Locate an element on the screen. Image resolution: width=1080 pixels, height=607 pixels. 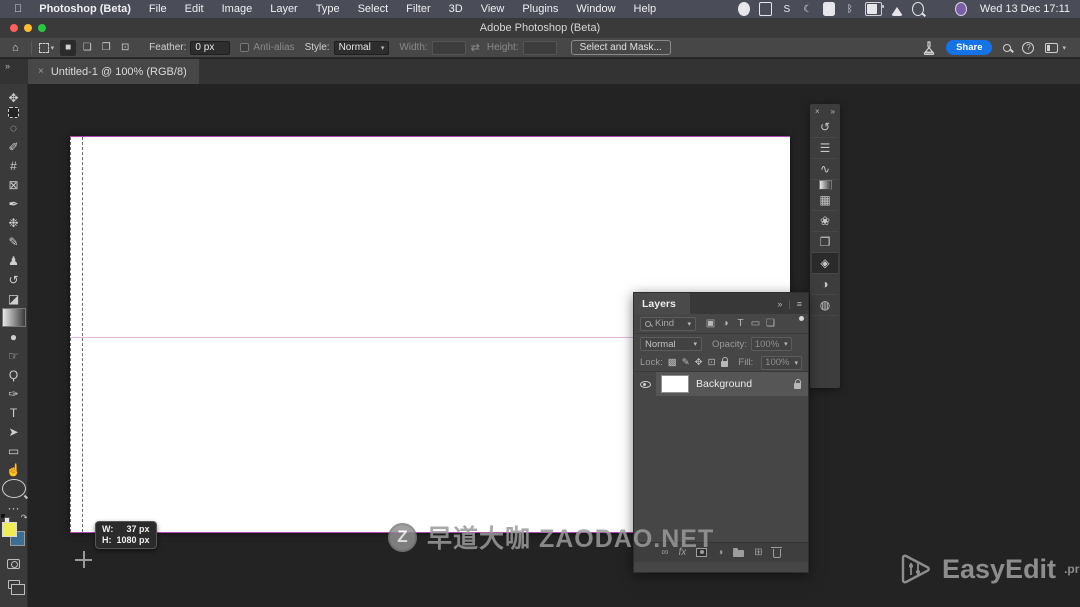
healing-brush-tool: ❉ is located at coordinates (14, 222).